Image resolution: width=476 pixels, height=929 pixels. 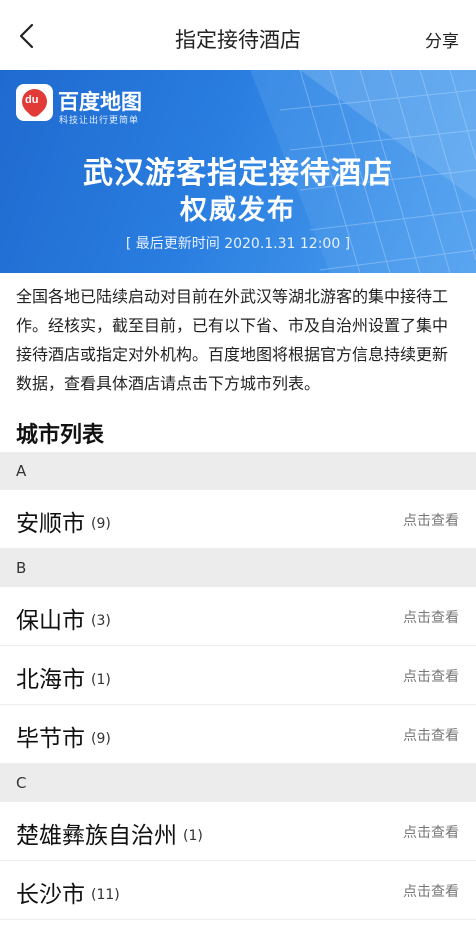 I want to click on brand-slogan: 科技让出行更简单, so click(x=99, y=121).